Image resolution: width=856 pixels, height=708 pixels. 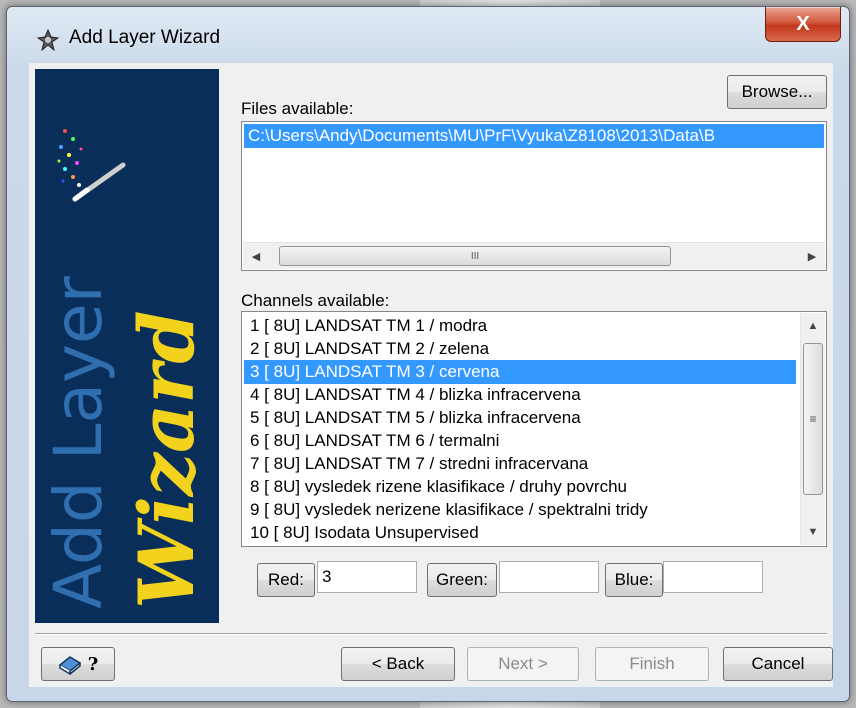 I want to click on scroll-left-arrow-icon: ◀, so click(x=256, y=256).